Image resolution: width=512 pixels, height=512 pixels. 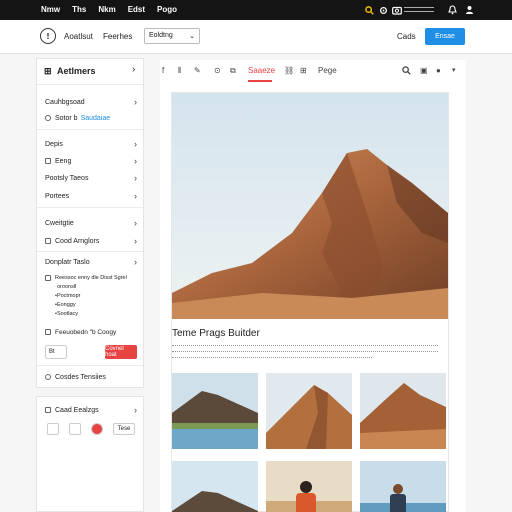 I want to click on sidebar-item: Cweitgtie ›, so click(x=91, y=223).